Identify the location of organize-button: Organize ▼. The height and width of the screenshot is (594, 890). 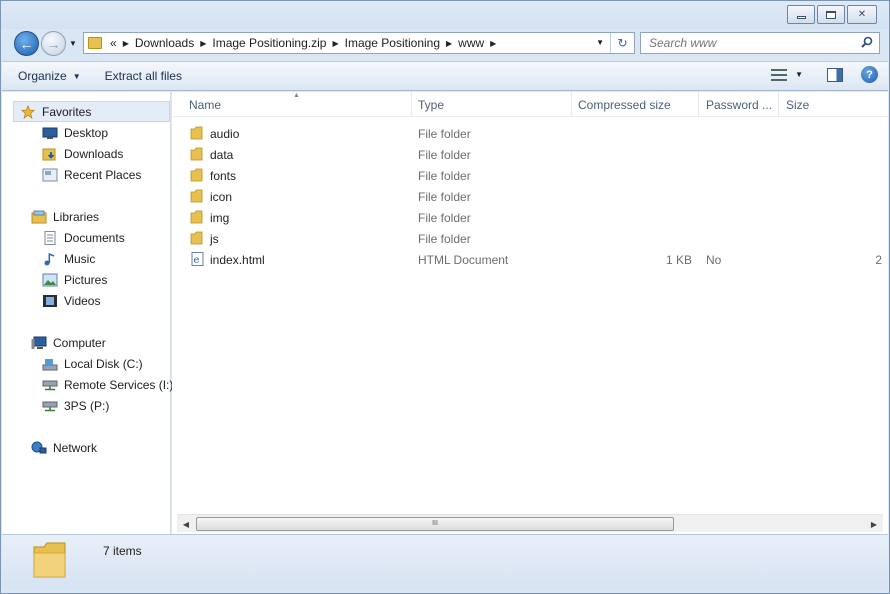
(49, 76).